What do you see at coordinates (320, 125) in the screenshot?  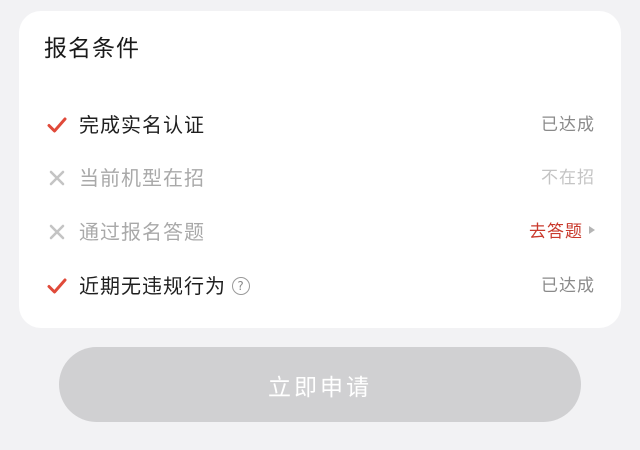 I see `condition-row-real-name: 完成实名认证 已达成` at bounding box center [320, 125].